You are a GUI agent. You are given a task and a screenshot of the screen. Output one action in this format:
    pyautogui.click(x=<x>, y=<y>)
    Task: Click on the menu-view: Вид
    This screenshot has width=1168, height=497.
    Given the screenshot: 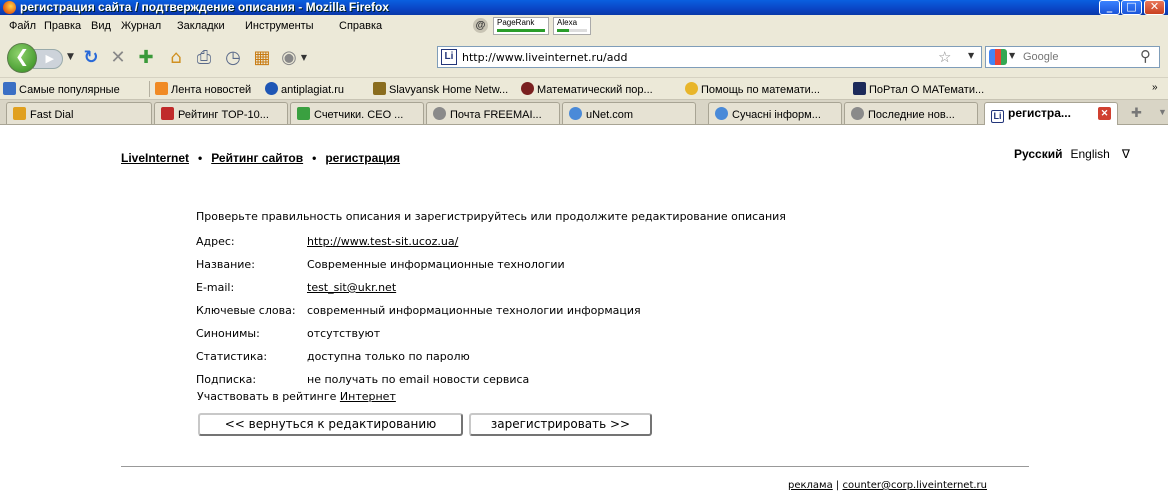 What is the action you would take?
    pyautogui.click(x=101, y=26)
    